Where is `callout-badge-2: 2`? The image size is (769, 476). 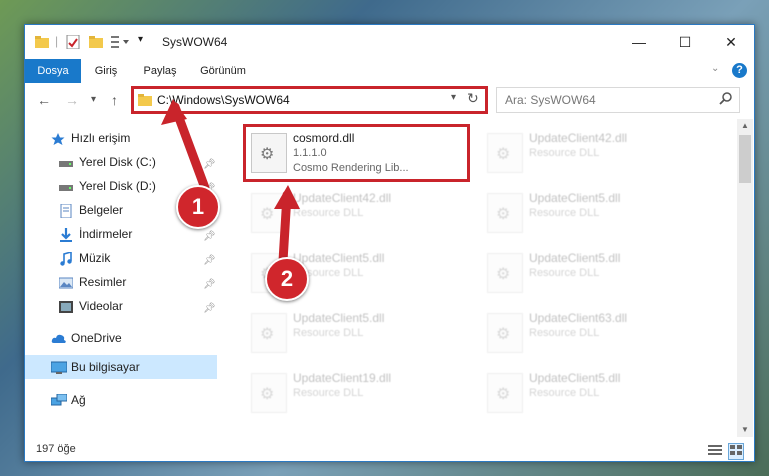
callout-badge-2: 2 is located at coordinates (287, 279).